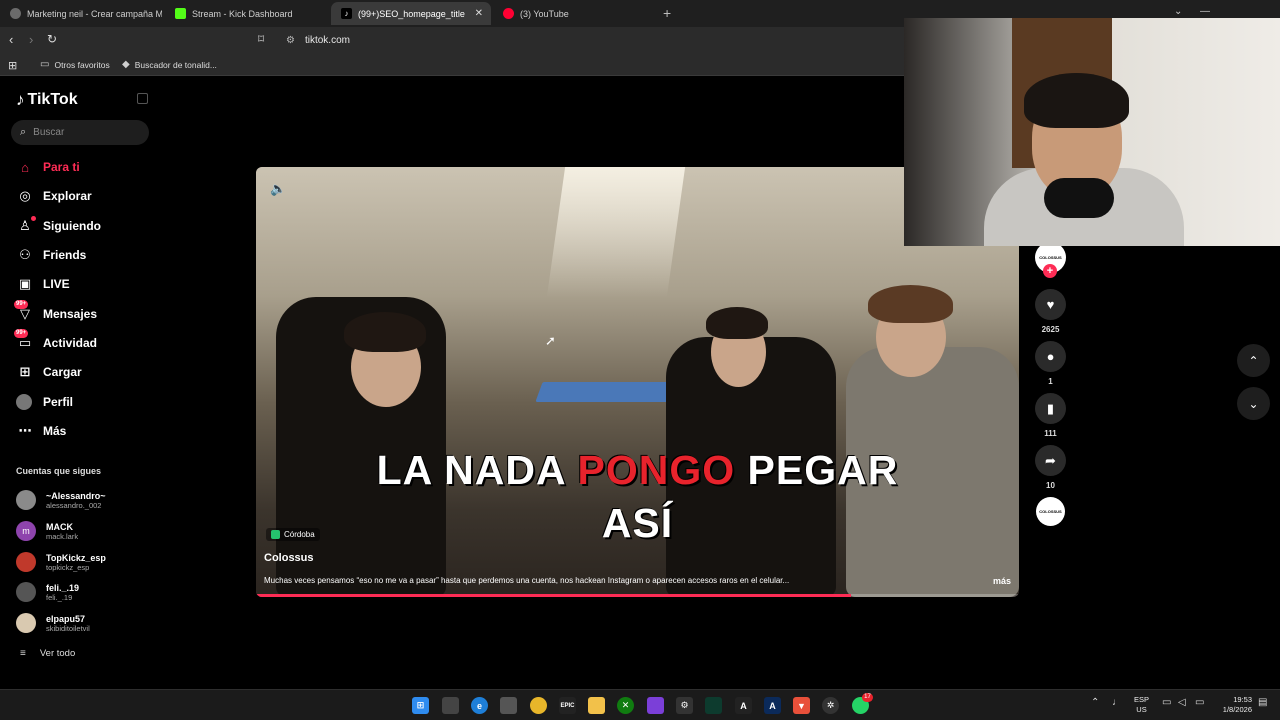  Describe the element at coordinates (247, 13) in the screenshot. I see `tab-kick: Stream - Kick Dashboard` at that location.